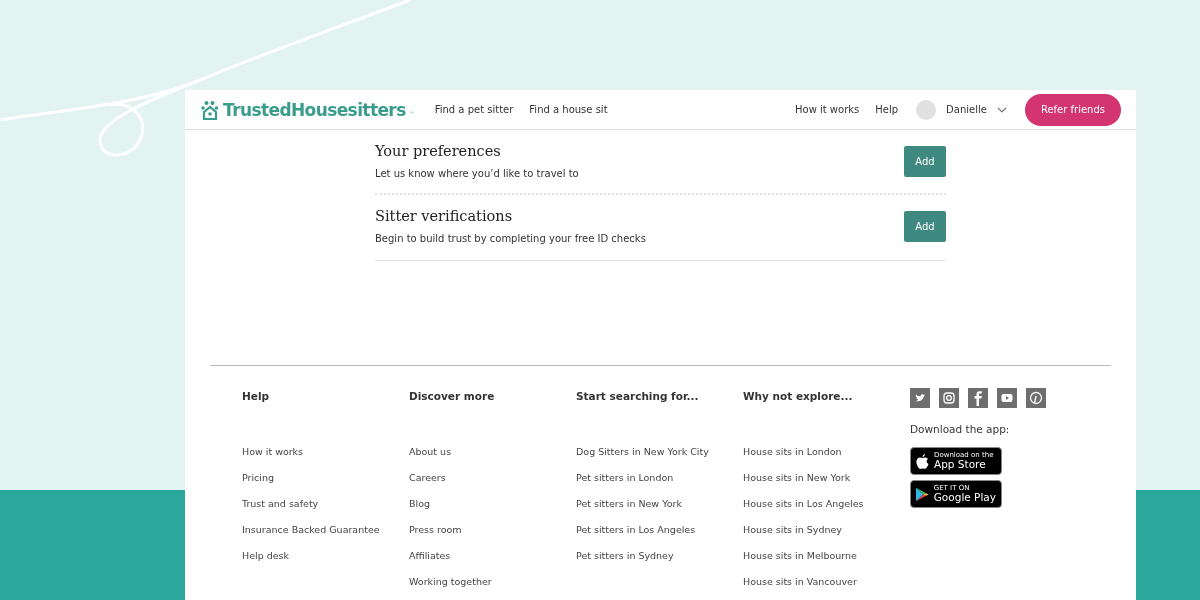 Image resolution: width=1200 pixels, height=600 pixels. What do you see at coordinates (452, 396) in the screenshot?
I see `footer-heading: Discover more` at bounding box center [452, 396].